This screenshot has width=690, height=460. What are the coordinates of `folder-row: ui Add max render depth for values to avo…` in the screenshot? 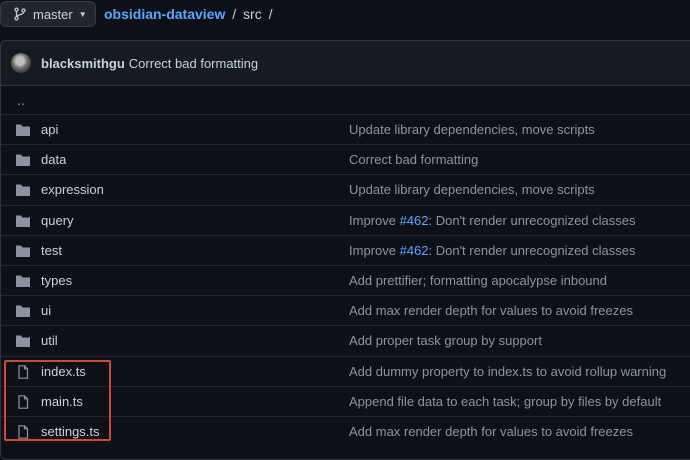 It's located at (345, 311).